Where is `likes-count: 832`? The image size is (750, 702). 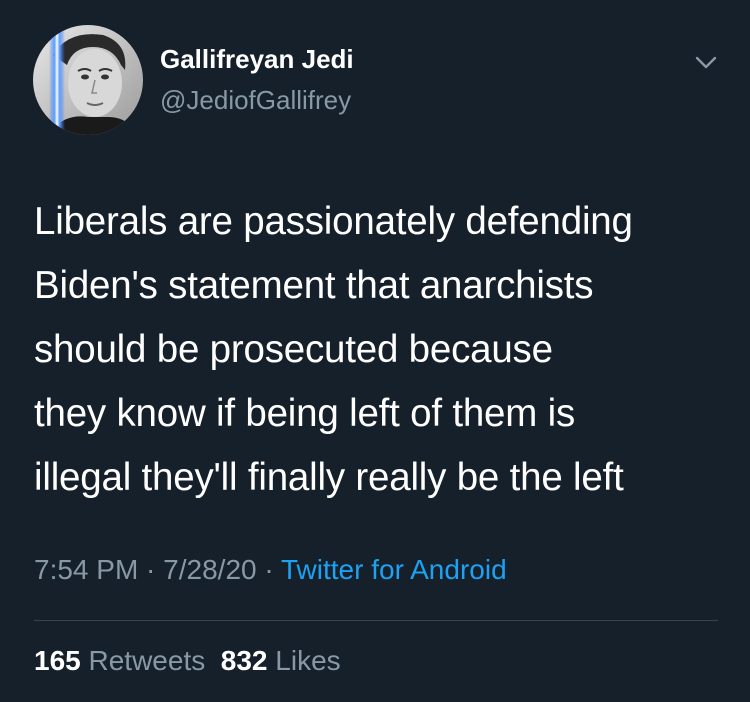 likes-count: 832 is located at coordinates (244, 660).